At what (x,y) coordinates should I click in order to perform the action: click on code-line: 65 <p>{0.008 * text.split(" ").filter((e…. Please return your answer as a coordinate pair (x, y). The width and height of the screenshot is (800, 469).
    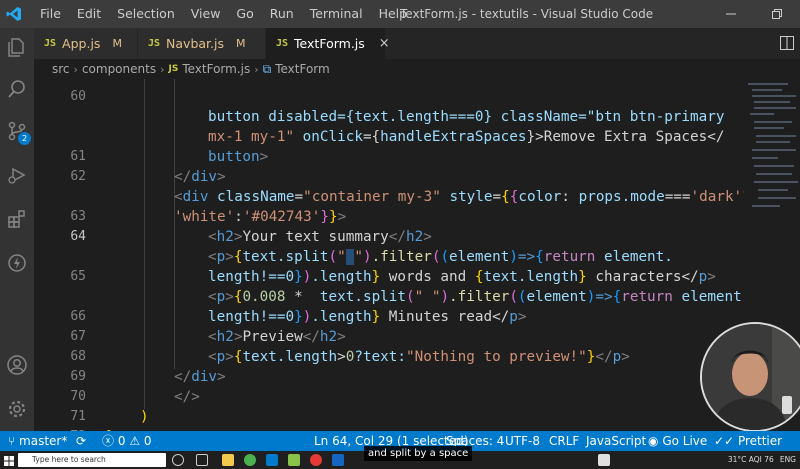
    Looking at the image, I should click on (389, 276).